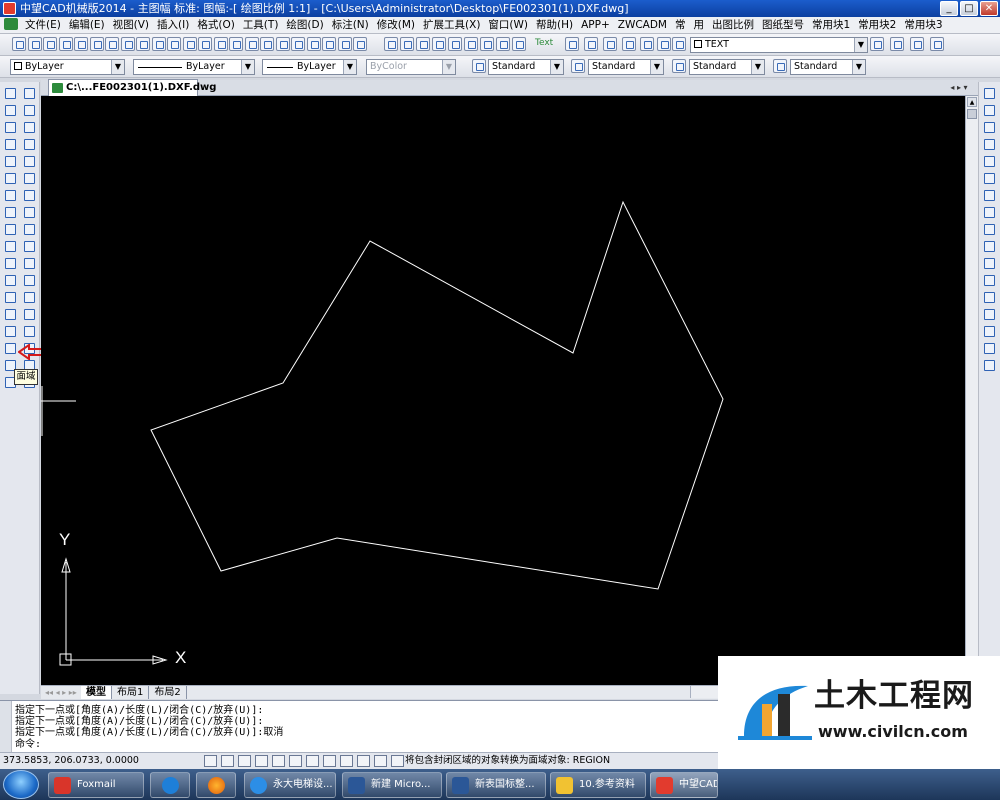  Describe the element at coordinates (350, 25) in the screenshot. I see `menu-item-7: 标注(N)` at that location.